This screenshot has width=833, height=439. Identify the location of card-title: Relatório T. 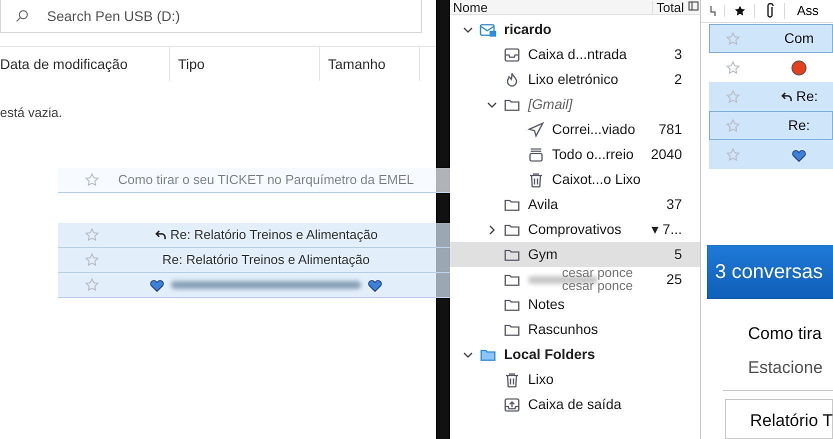
(791, 420).